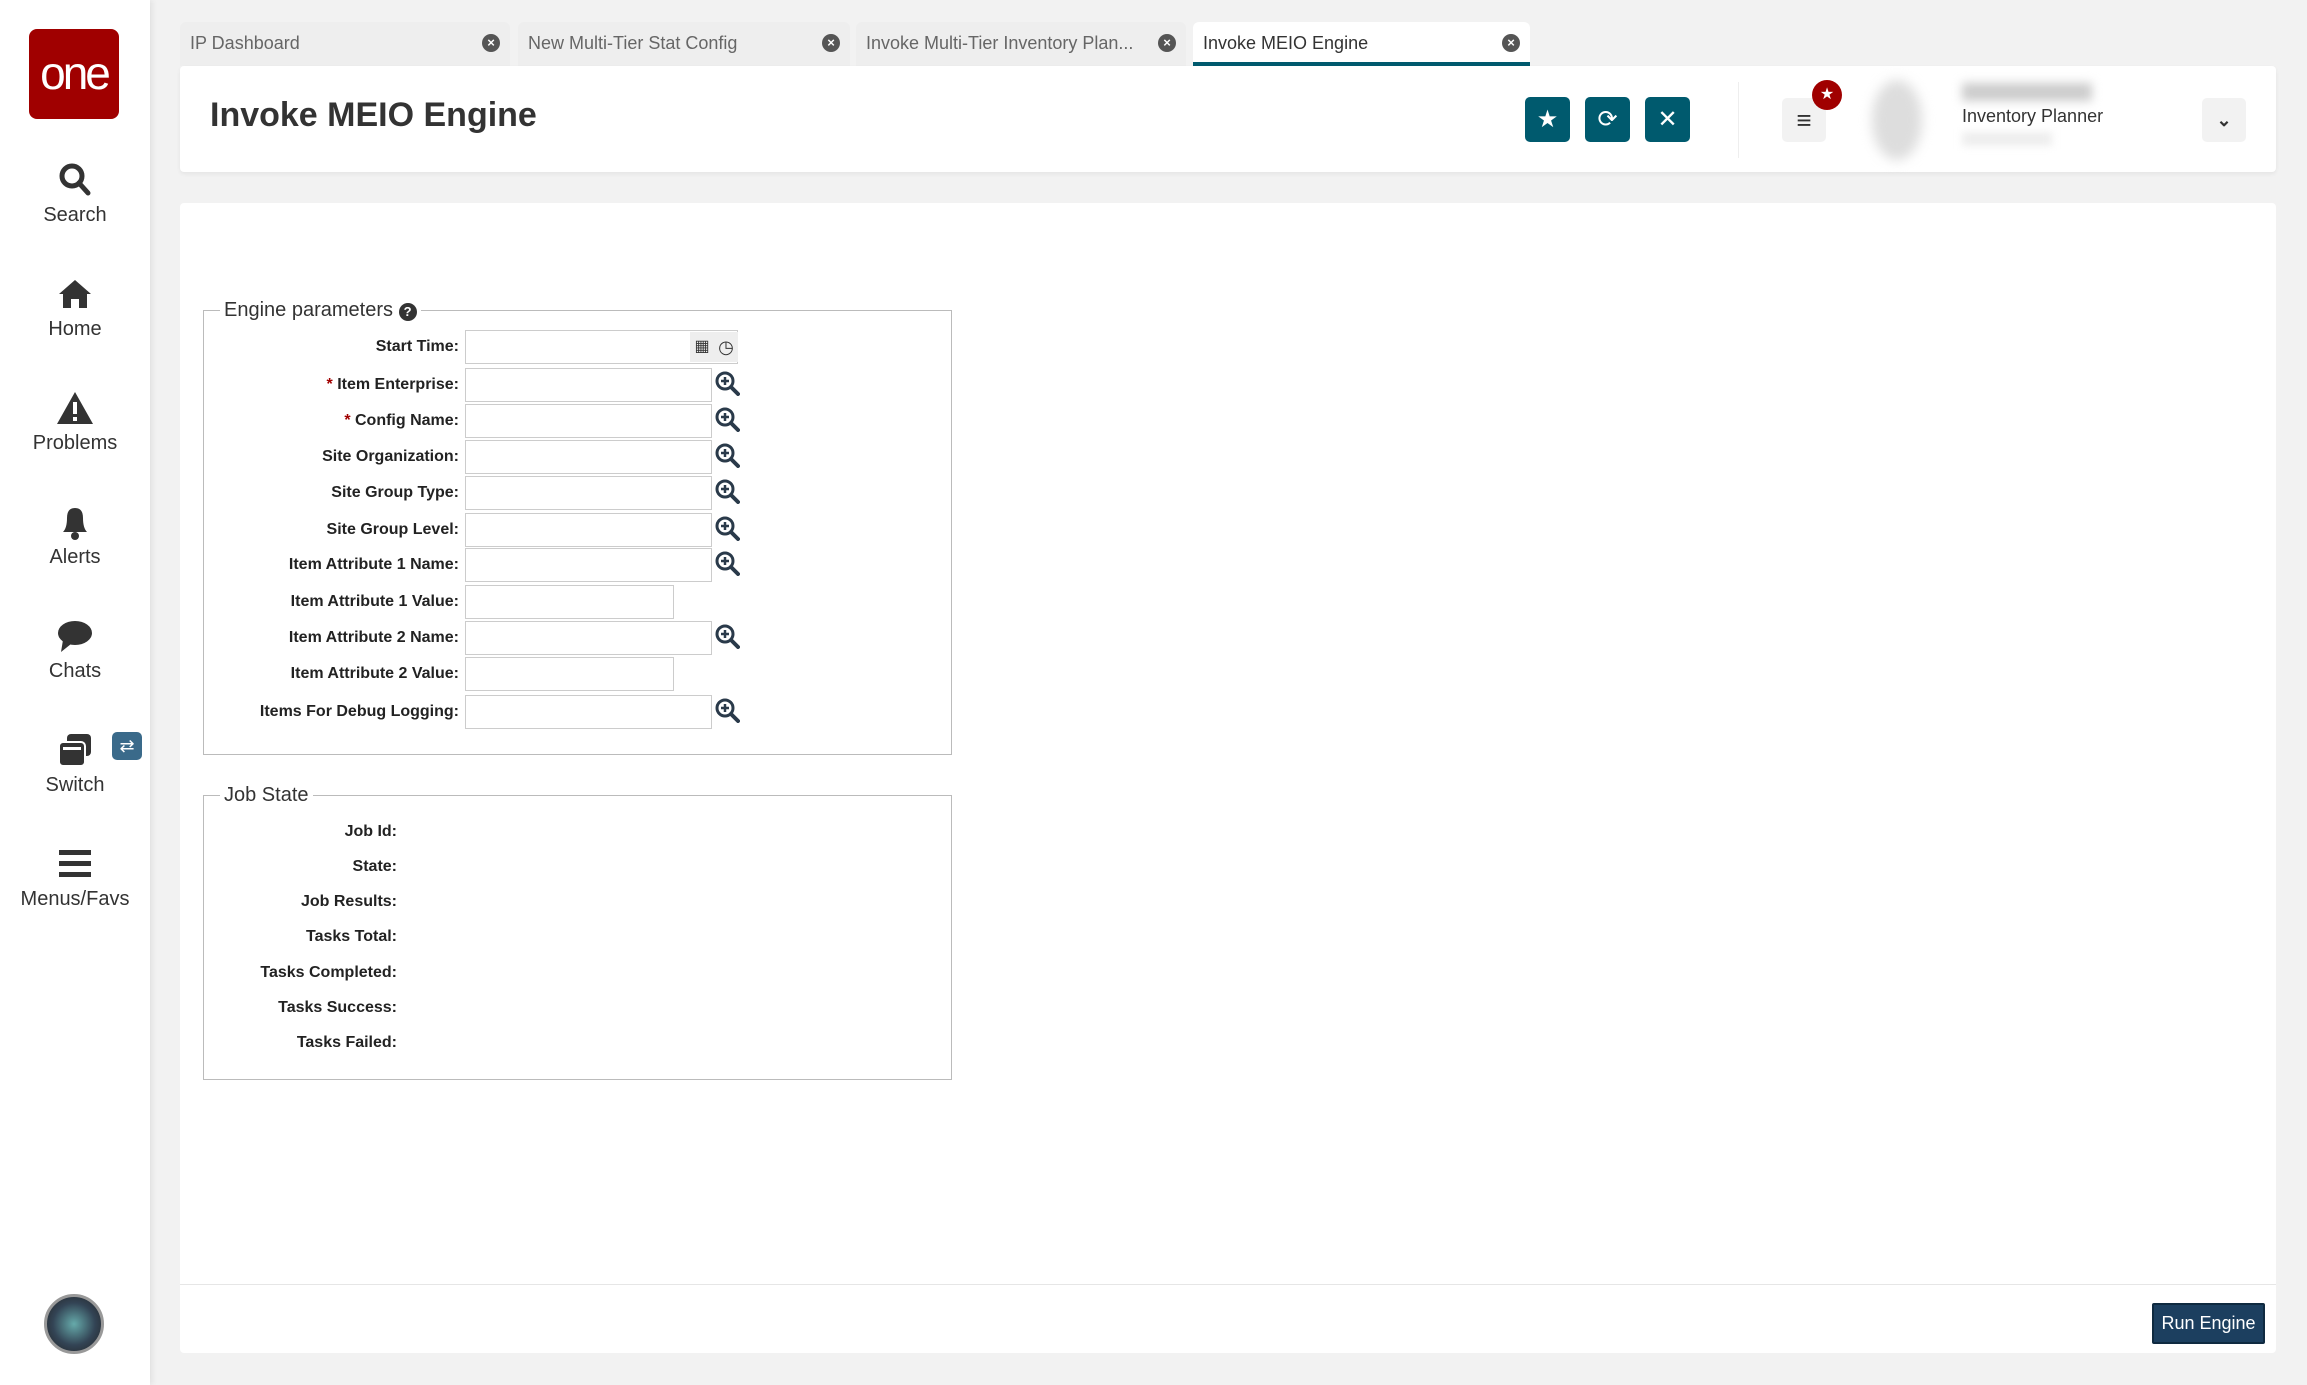  What do you see at coordinates (588, 385) in the screenshot?
I see `item-enterprise-input` at bounding box center [588, 385].